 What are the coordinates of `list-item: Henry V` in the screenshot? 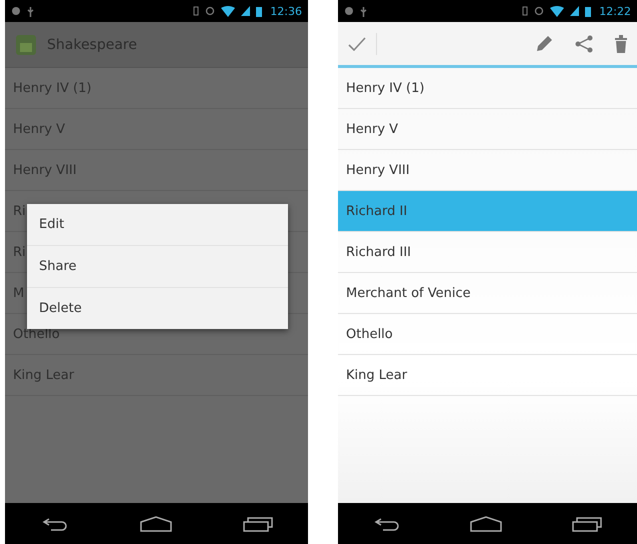 It's located at (487, 129).